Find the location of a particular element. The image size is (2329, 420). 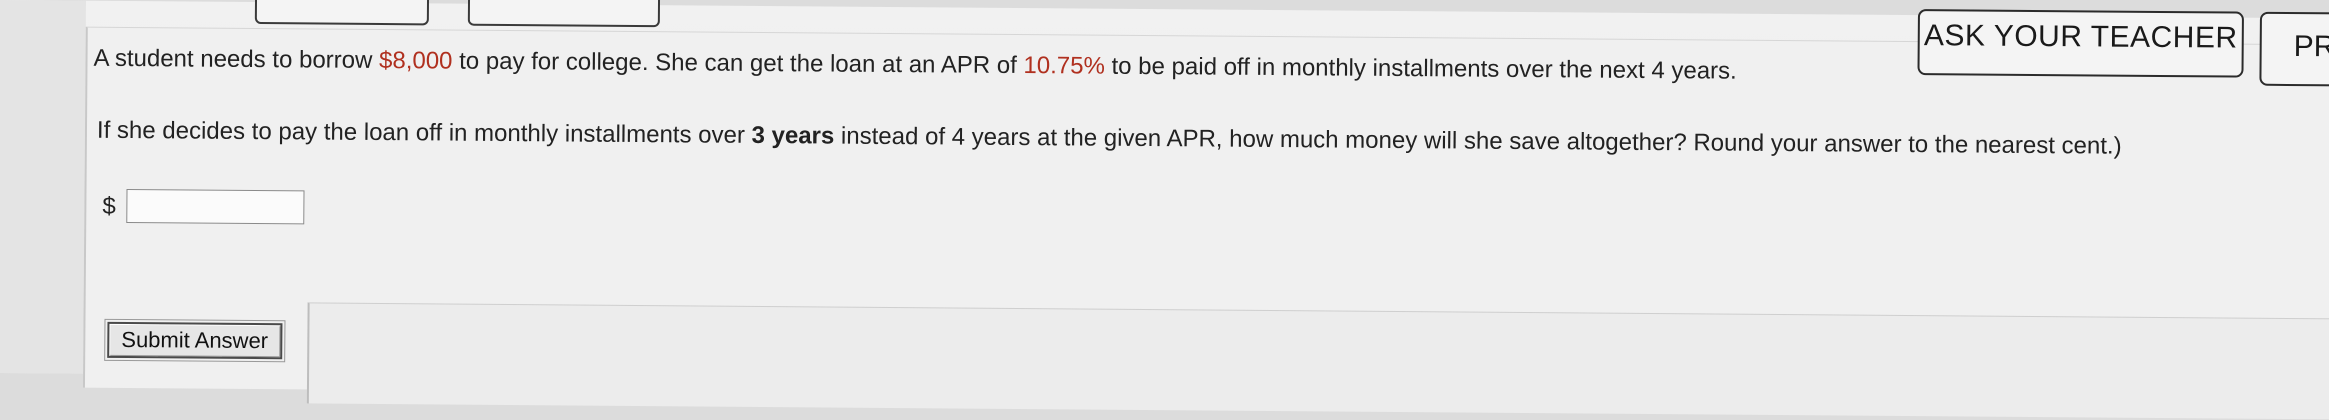

practice-label: PR is located at coordinates (2311, 47).